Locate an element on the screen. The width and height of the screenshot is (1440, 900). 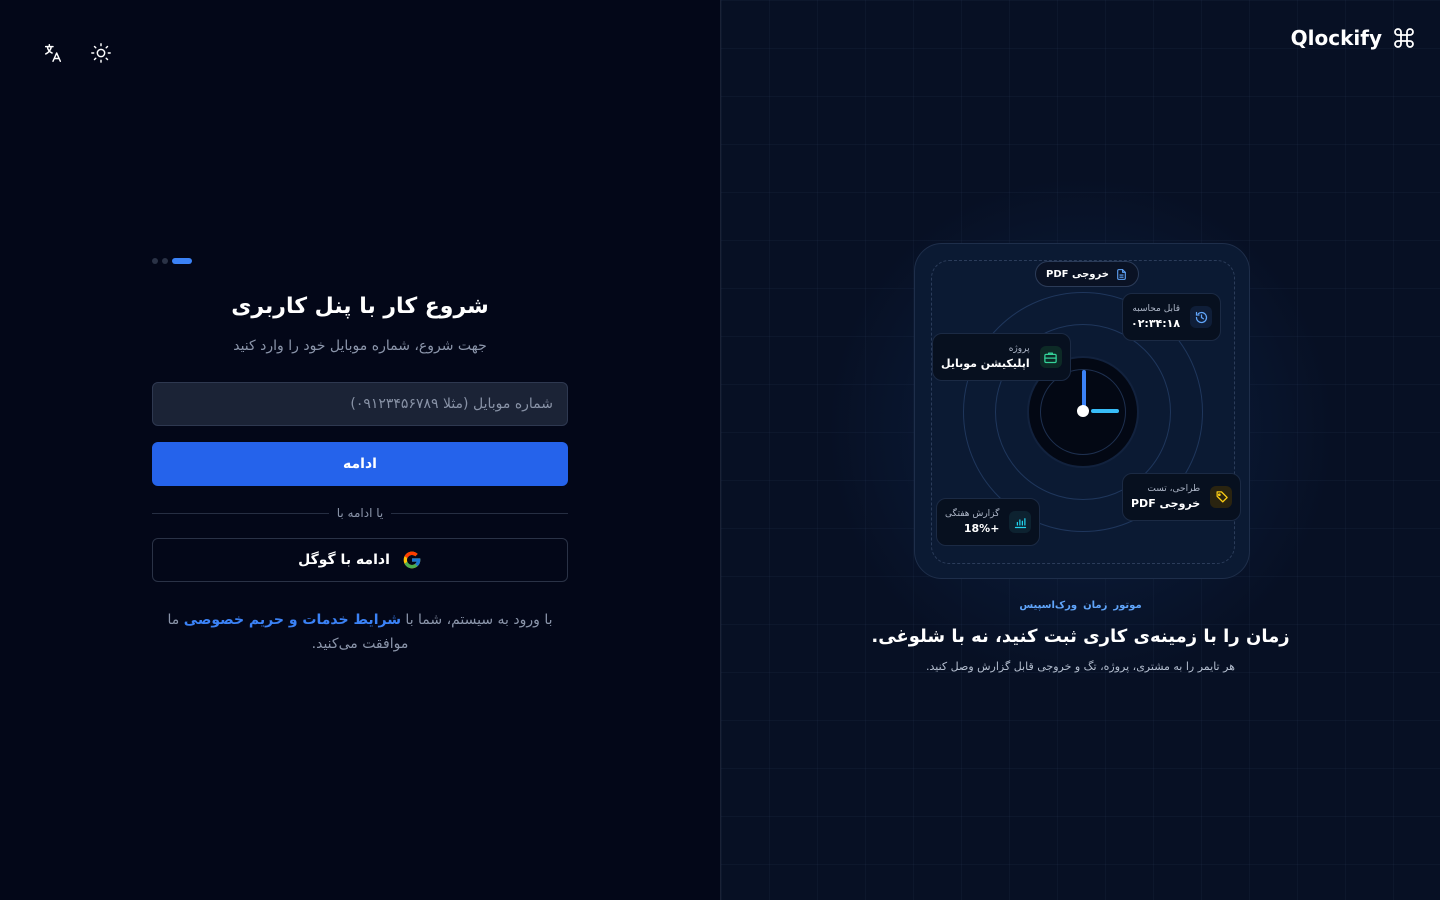
brand-name: Qlockify is located at coordinates (1336, 38).